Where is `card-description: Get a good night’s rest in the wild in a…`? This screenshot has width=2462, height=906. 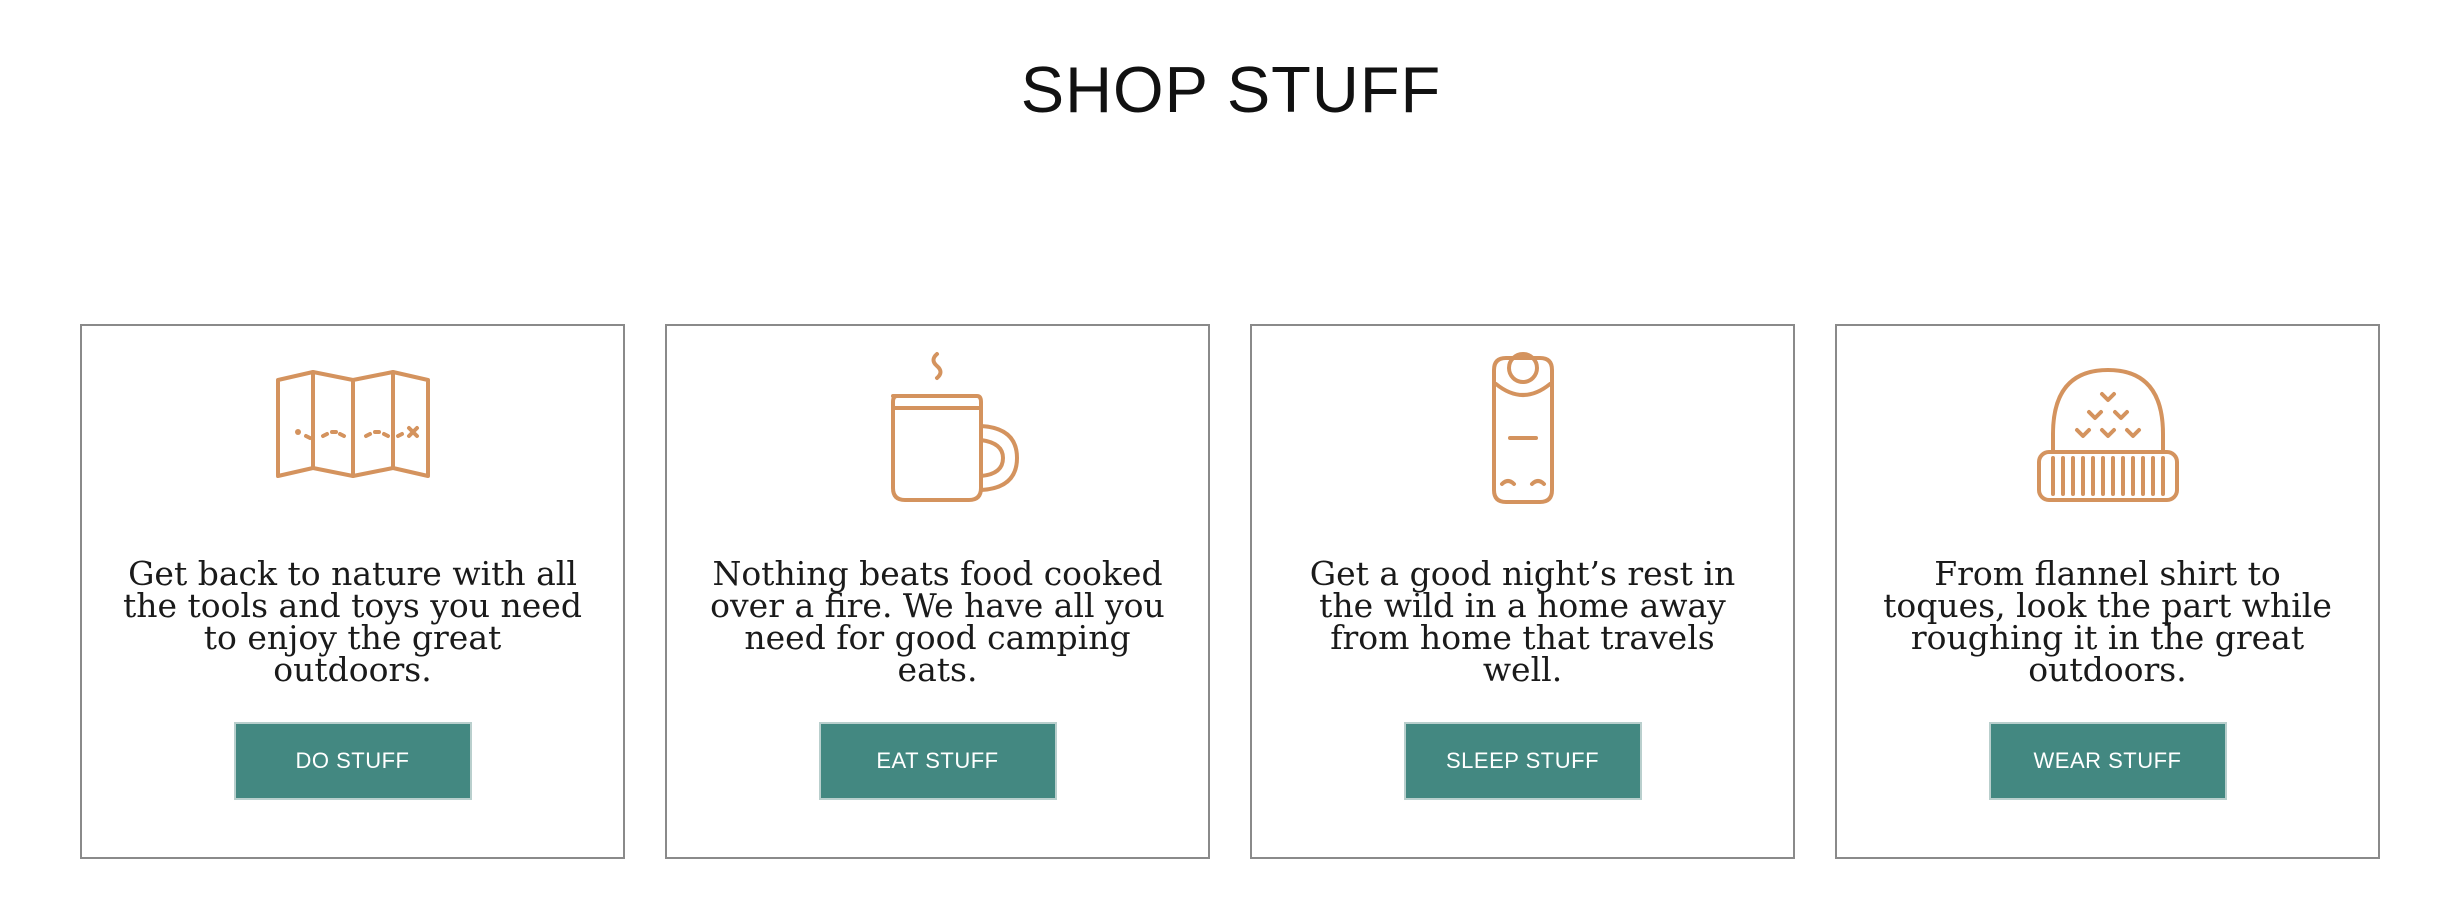
card-description: Get a good night’s rest in the wild in a… is located at coordinates (1522, 621).